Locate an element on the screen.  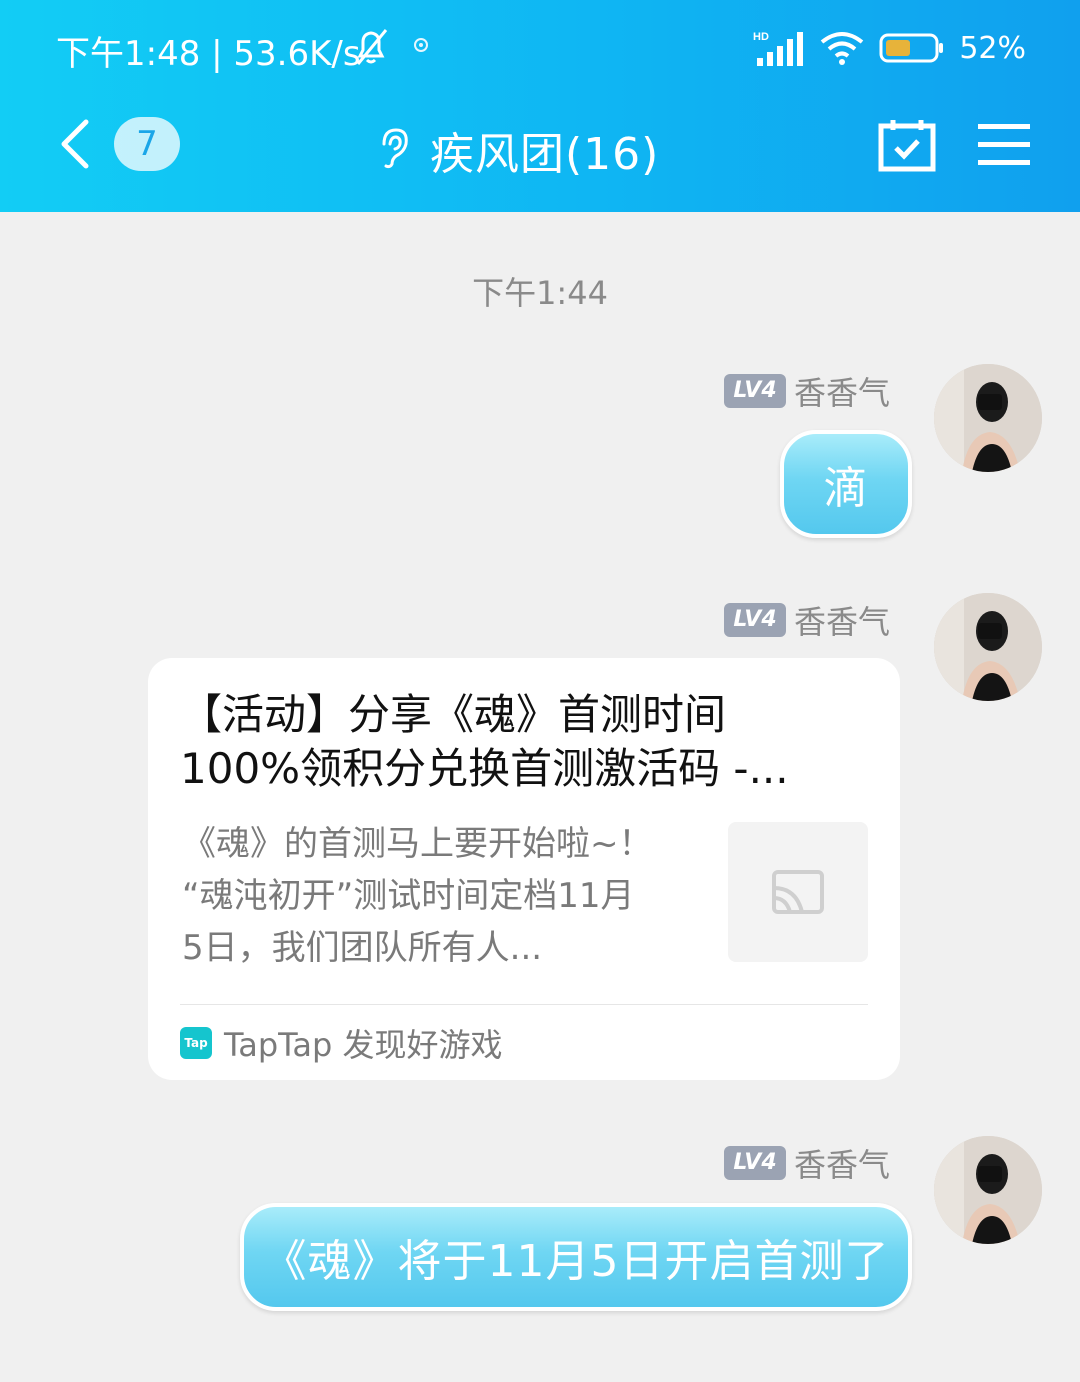
status-indicators: HD 52% is located at coordinates (889, 48).